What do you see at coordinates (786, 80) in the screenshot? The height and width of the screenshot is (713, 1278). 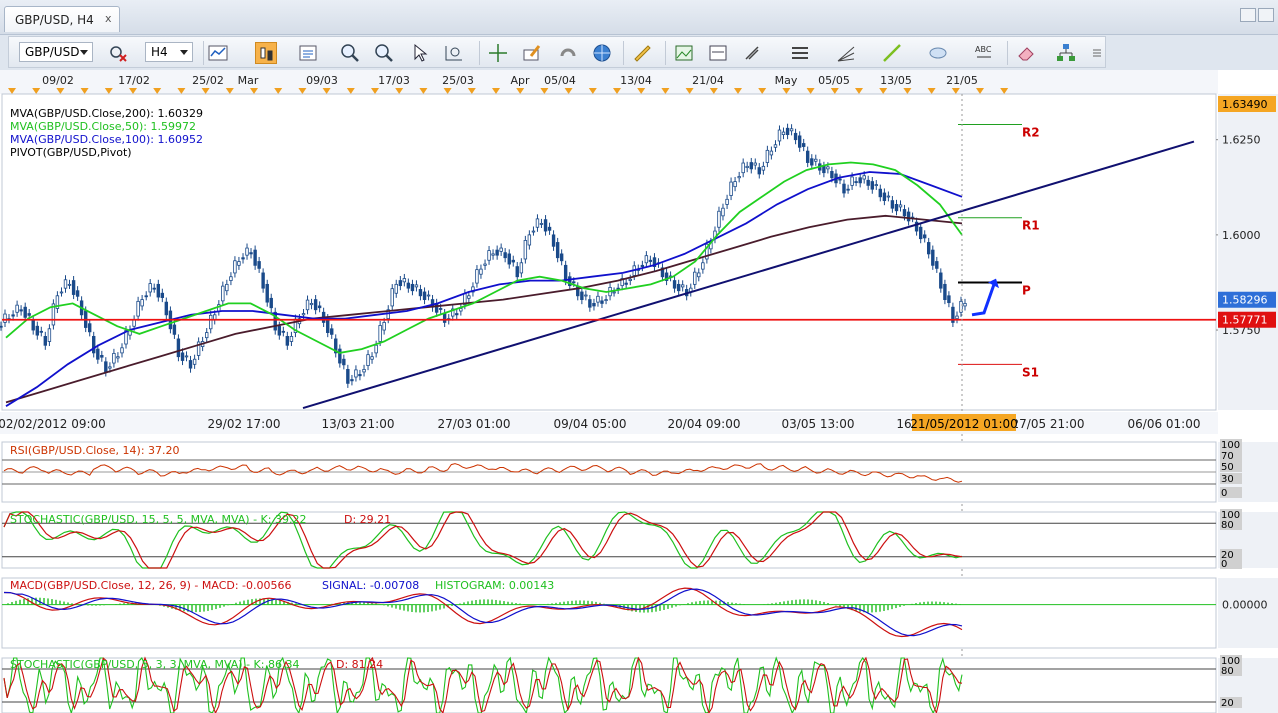 I see `top-date-label: May` at bounding box center [786, 80].